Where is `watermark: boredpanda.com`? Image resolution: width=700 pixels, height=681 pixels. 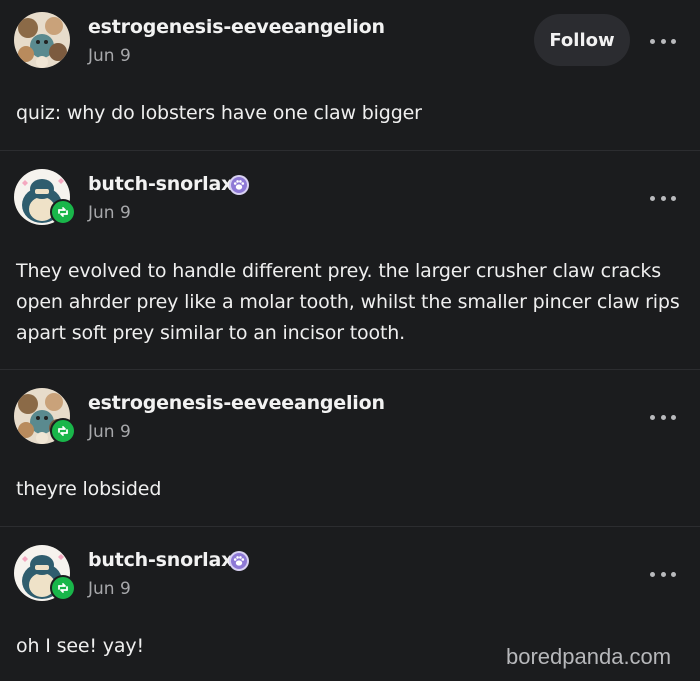 watermark: boredpanda.com is located at coordinates (589, 656).